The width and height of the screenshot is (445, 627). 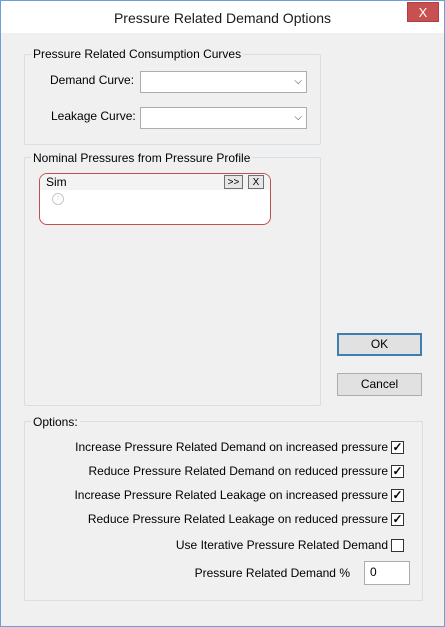 I want to click on percent-input: 0, so click(x=387, y=573).